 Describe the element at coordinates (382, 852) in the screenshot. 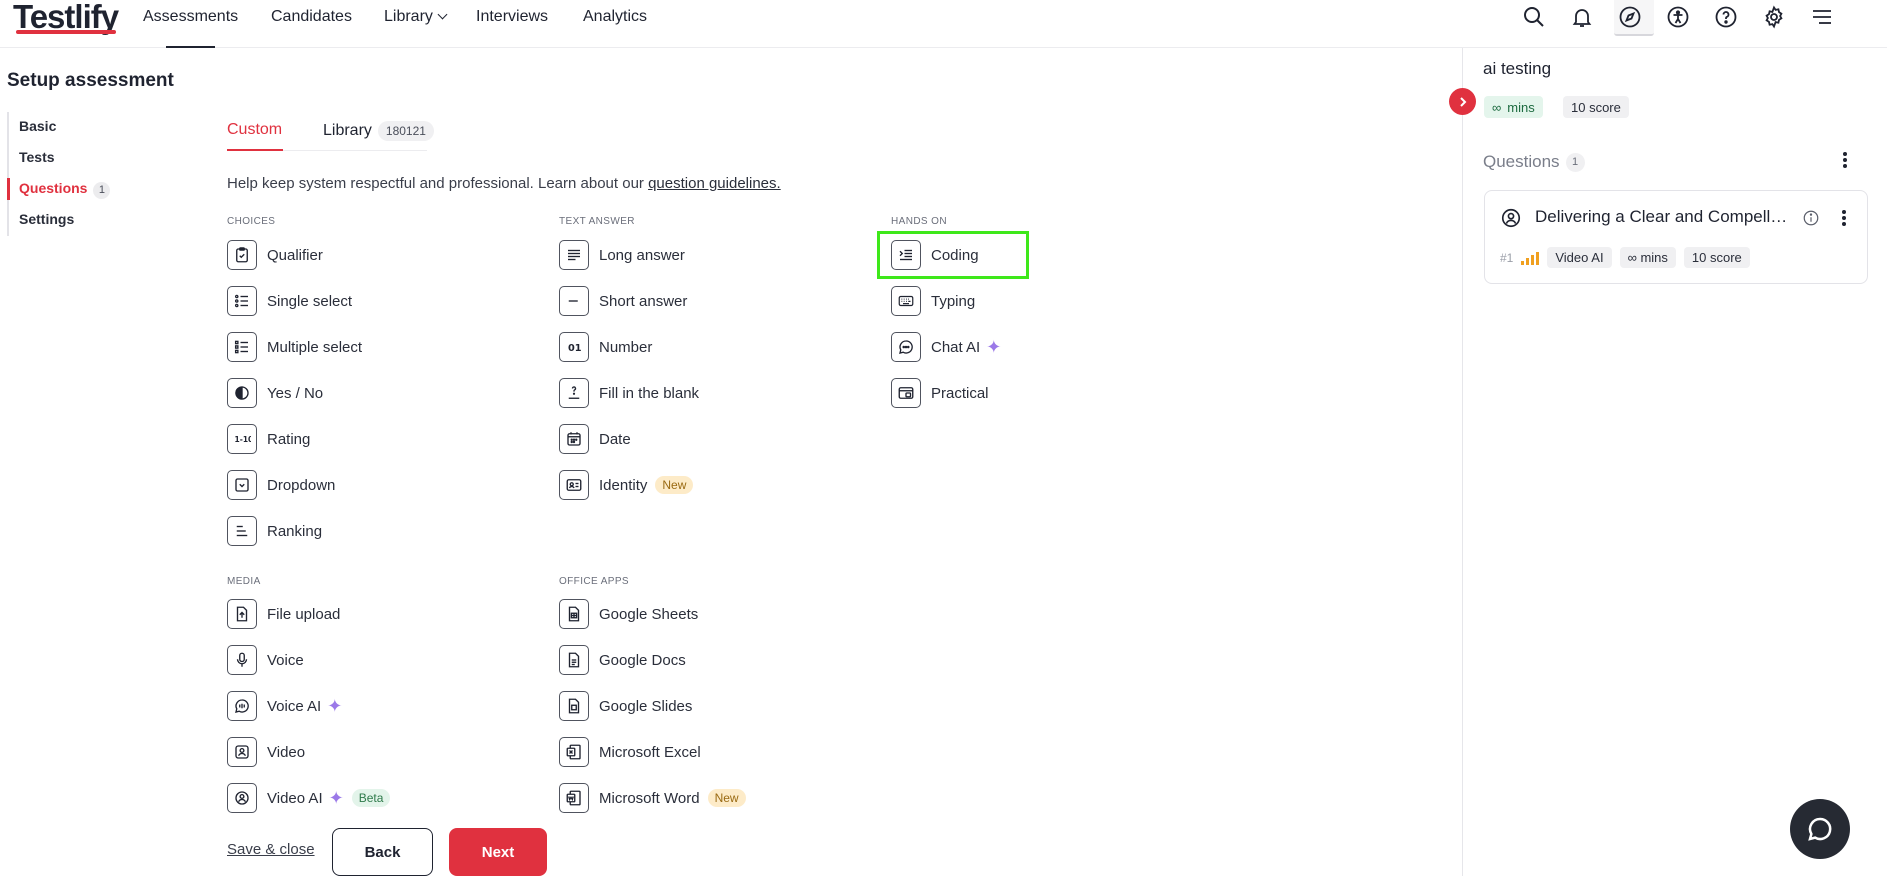

I see `back-button: Back` at that location.